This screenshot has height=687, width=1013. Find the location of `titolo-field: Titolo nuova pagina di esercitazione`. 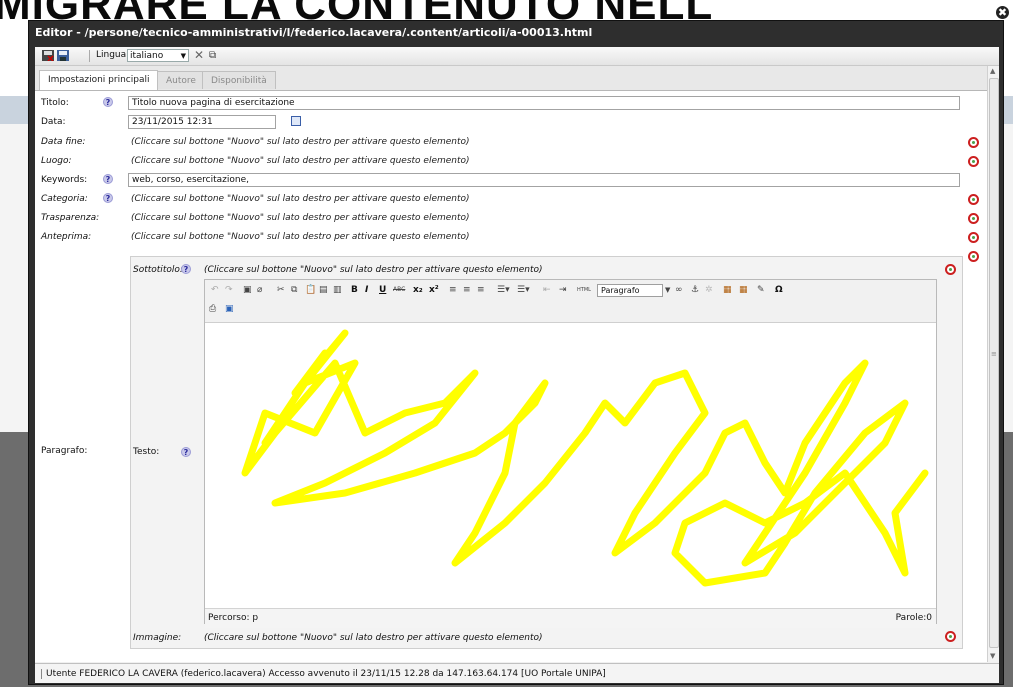

titolo-field: Titolo nuova pagina di esercitazione is located at coordinates (544, 103).